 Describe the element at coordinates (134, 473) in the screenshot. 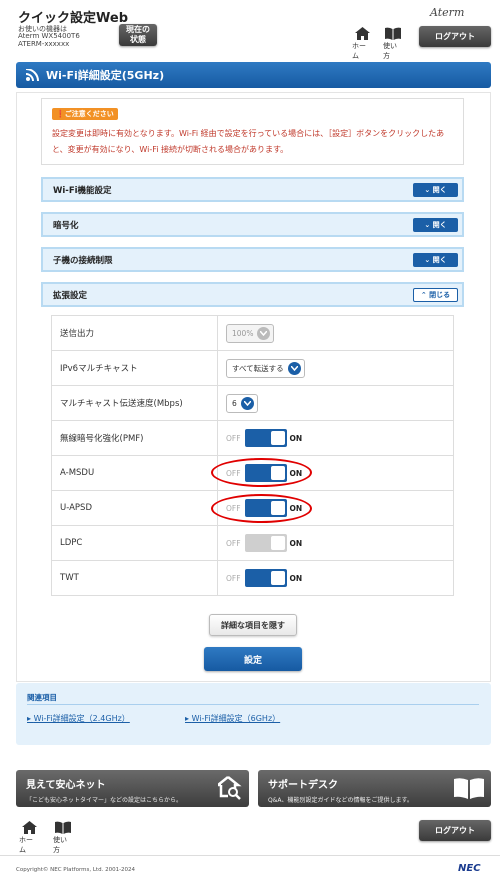

I see `setting-label: A-MSDU` at that location.